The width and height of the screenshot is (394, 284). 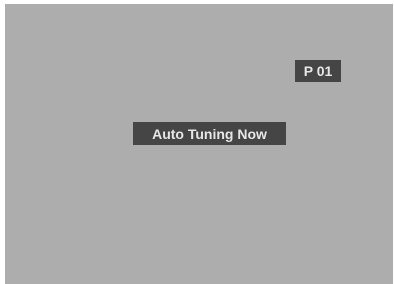 I want to click on auto-tuning-message: Auto Tuning Now, so click(x=209, y=133).